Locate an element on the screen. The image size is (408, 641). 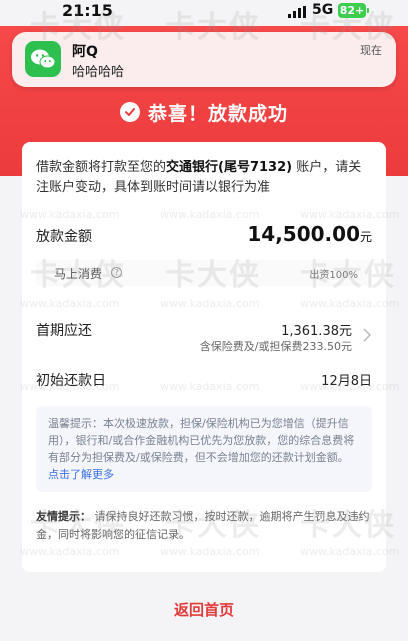
consume-label: 马上消费 is located at coordinates (78, 274).